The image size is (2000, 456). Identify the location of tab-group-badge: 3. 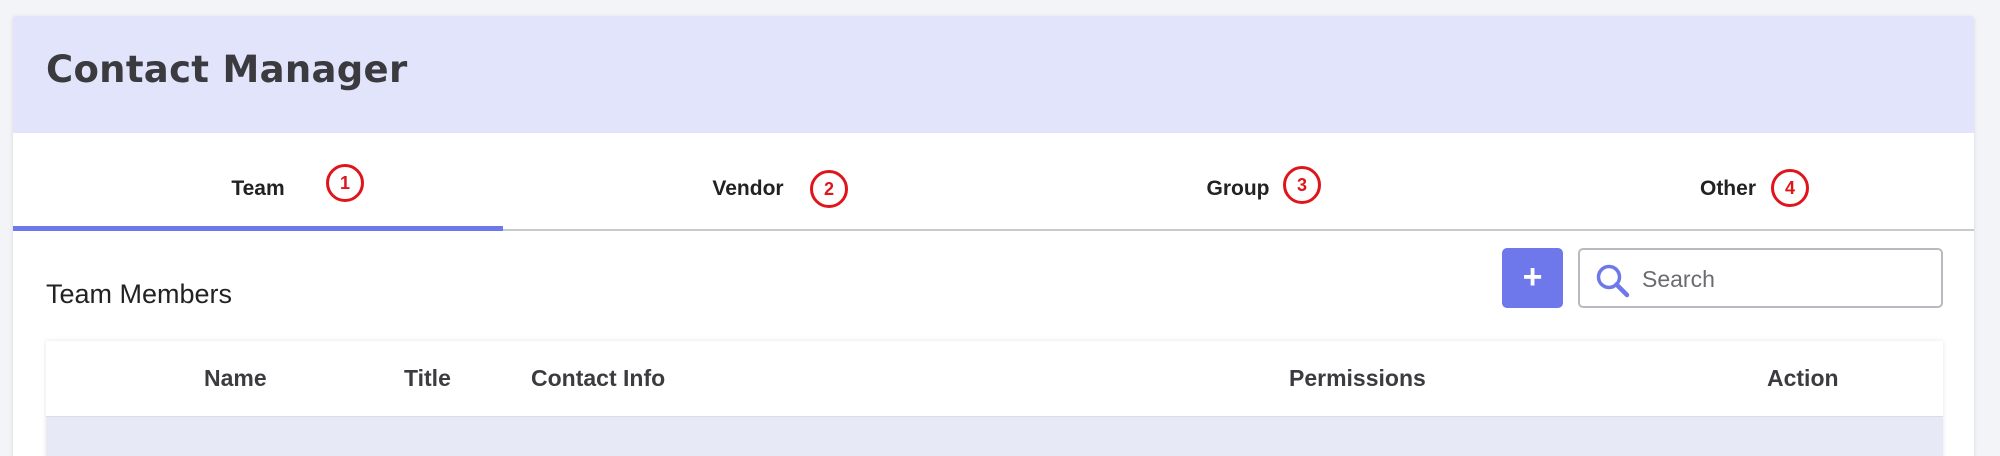
(1302, 185).